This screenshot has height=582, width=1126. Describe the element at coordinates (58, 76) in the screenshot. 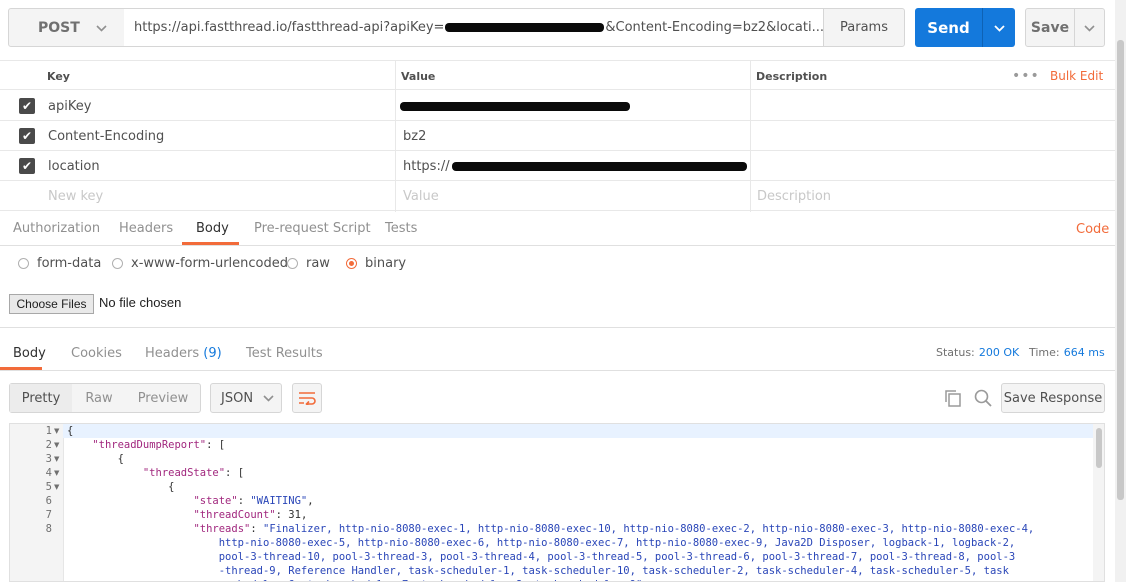

I see `header-key: Key` at that location.